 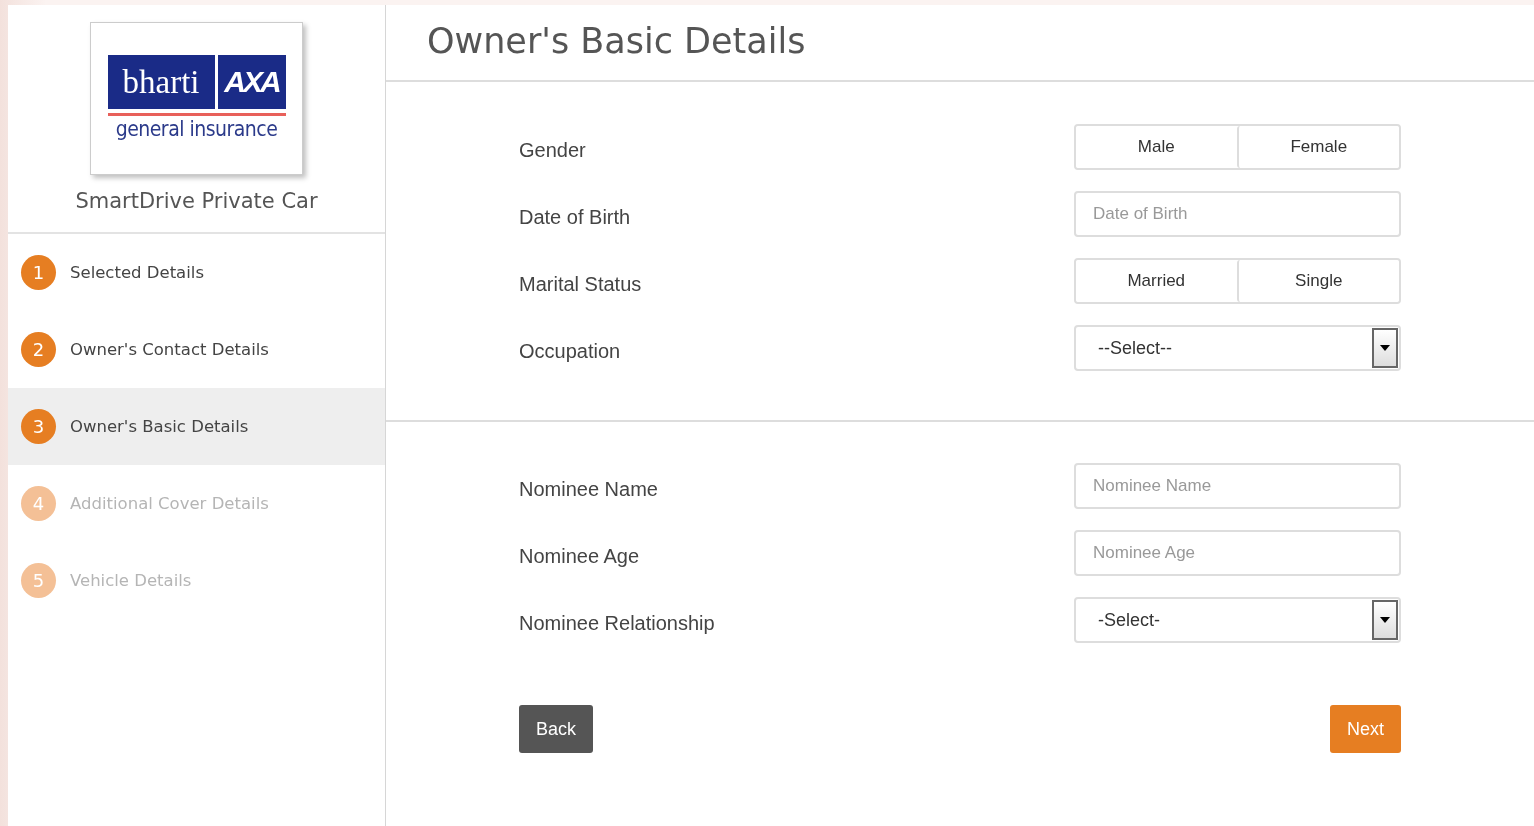 I want to click on field-label: Nominee Relationship, so click(x=617, y=622).